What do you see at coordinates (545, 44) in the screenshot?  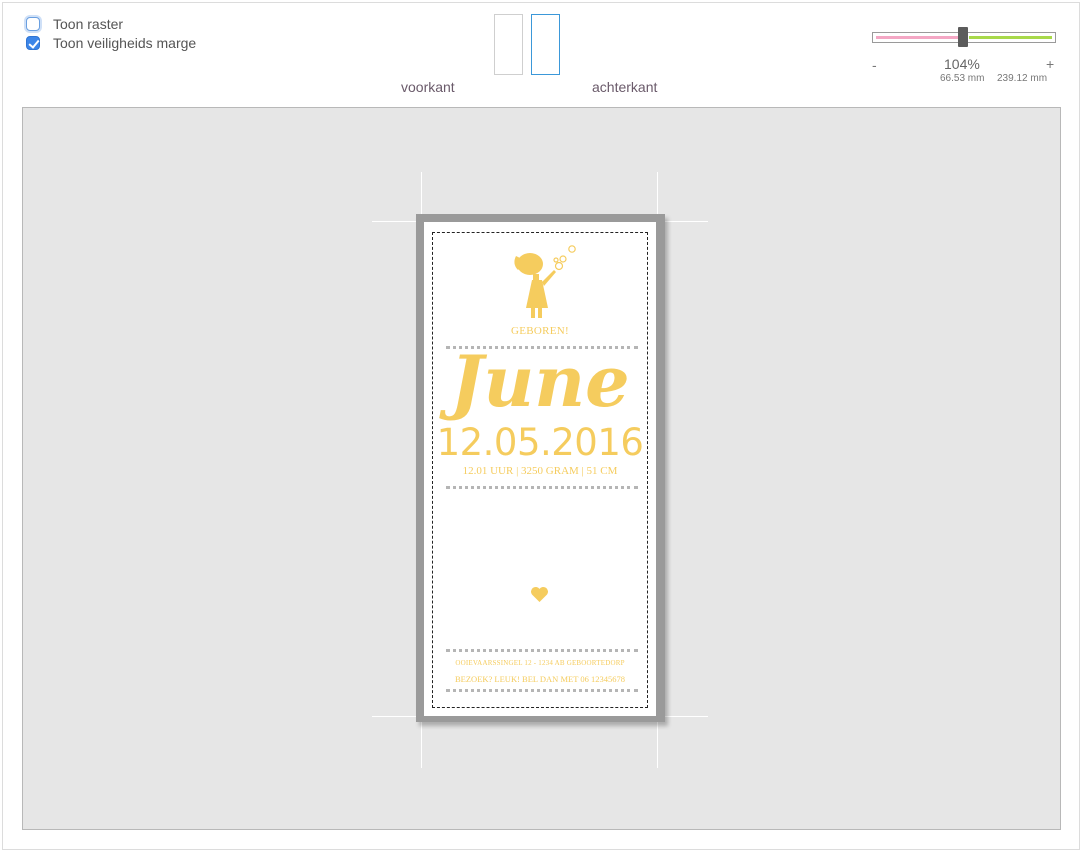 I see `back-page-thumbnail` at bounding box center [545, 44].